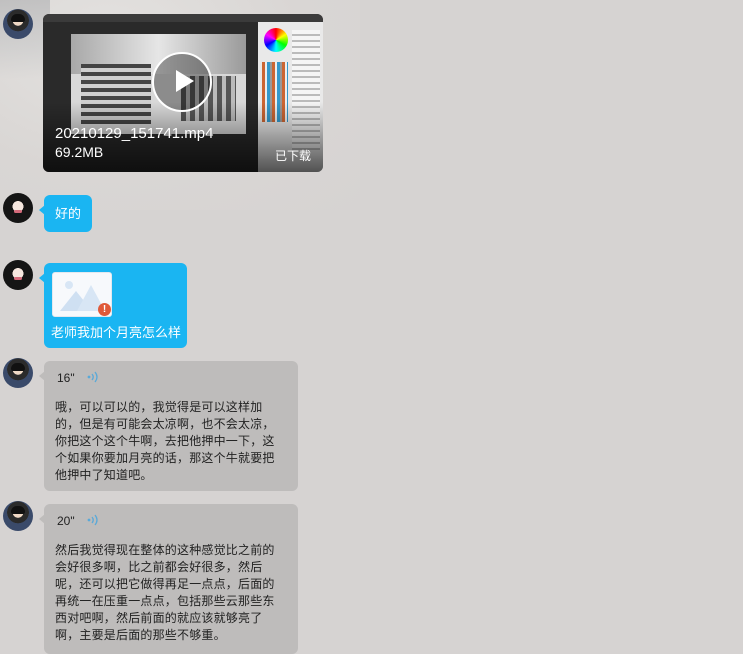 Image resolution: width=743 pixels, height=654 pixels. I want to click on message-text-content: 好的, so click(68, 213).